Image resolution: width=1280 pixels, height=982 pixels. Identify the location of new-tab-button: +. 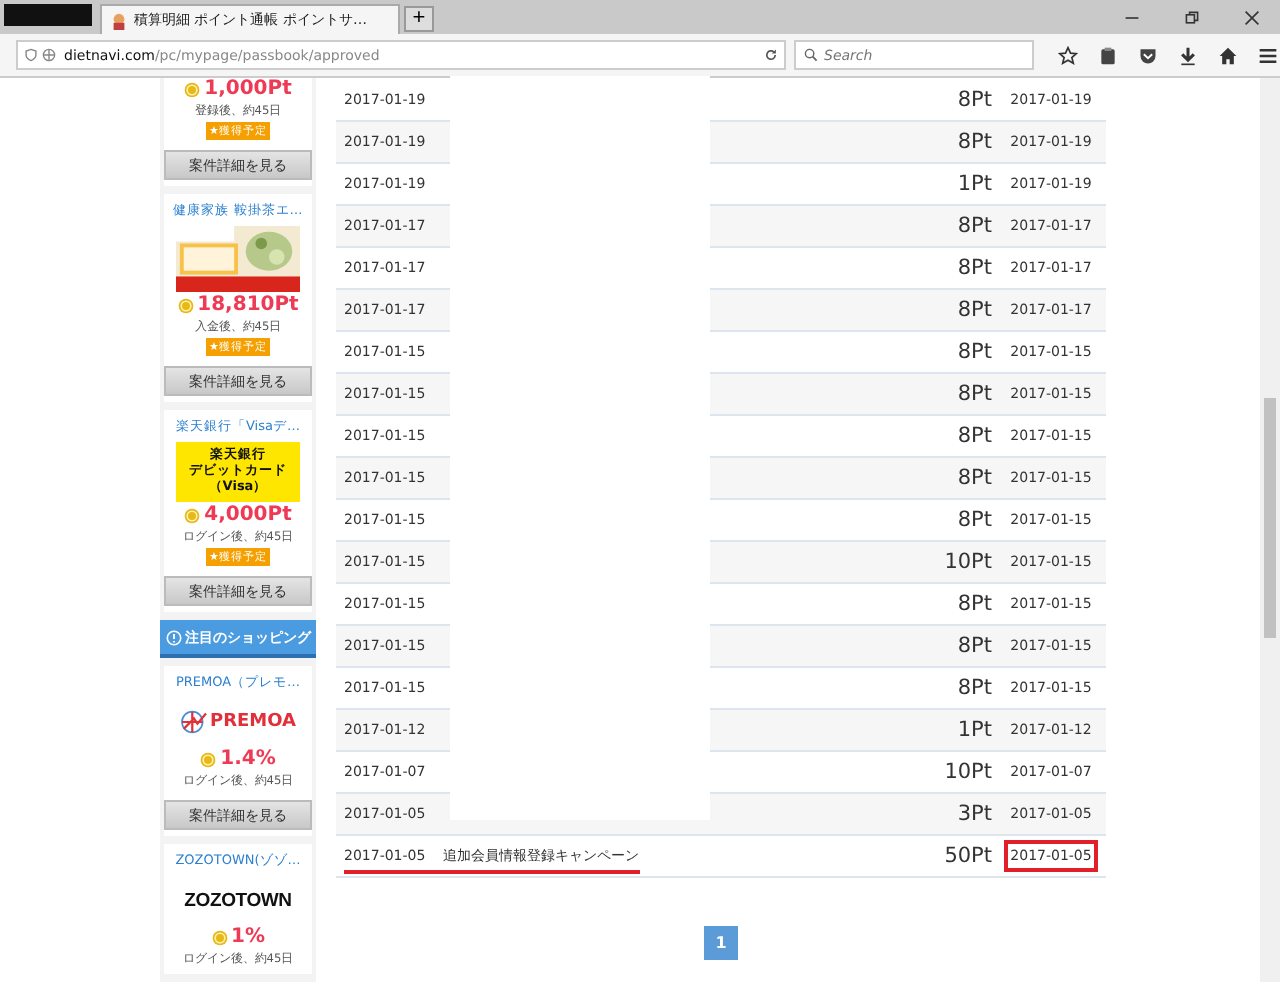
(419, 19).